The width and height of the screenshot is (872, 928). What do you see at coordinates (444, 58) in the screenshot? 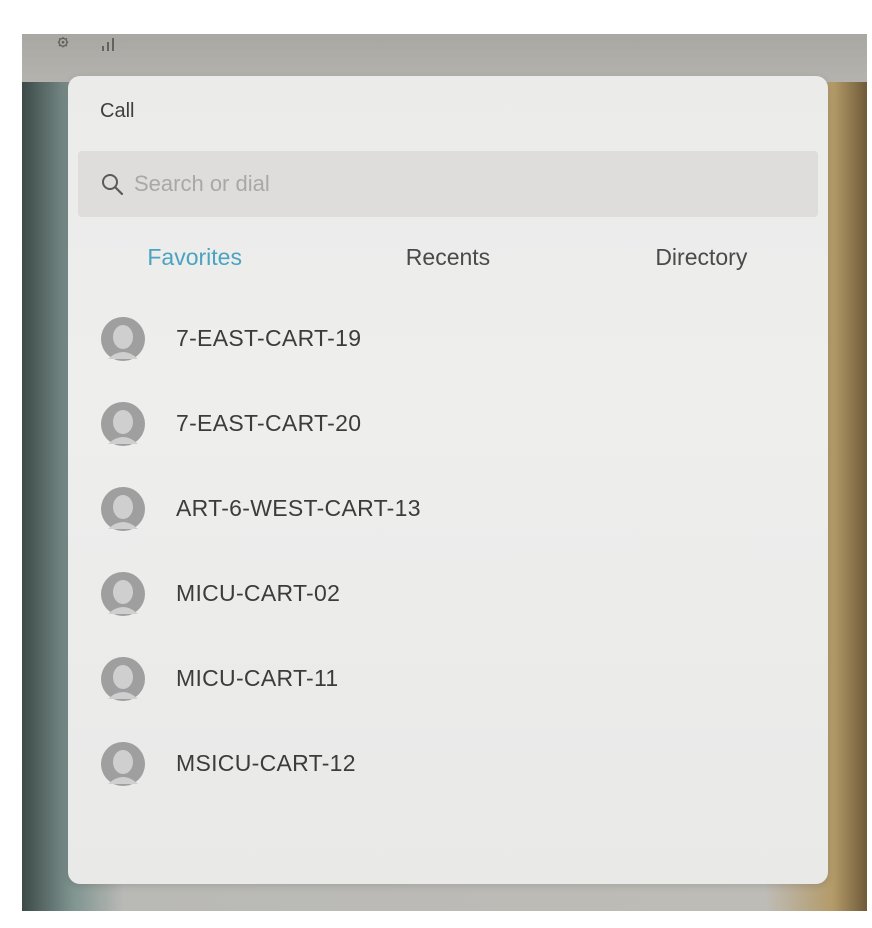
I see `screen-top-bar` at bounding box center [444, 58].